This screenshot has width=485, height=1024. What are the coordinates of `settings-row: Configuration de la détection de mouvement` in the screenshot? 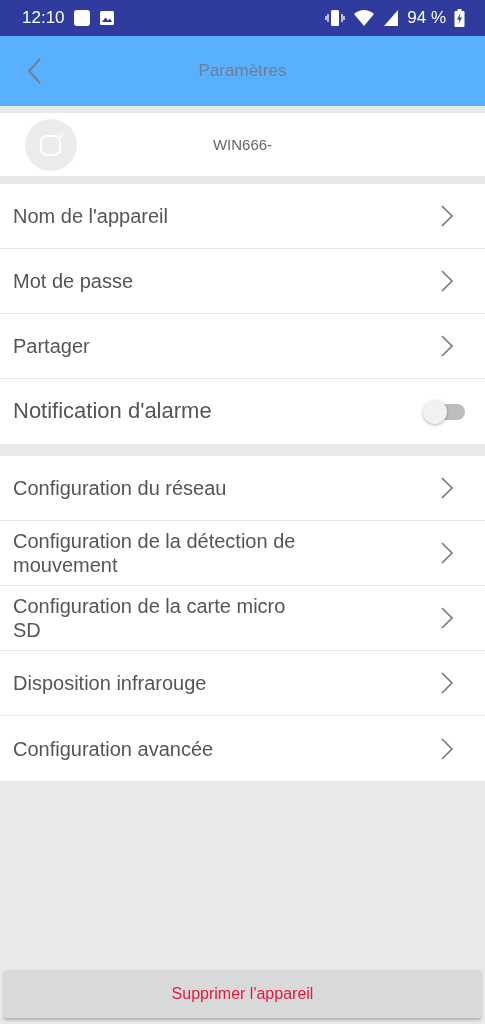 It's located at (242, 553).